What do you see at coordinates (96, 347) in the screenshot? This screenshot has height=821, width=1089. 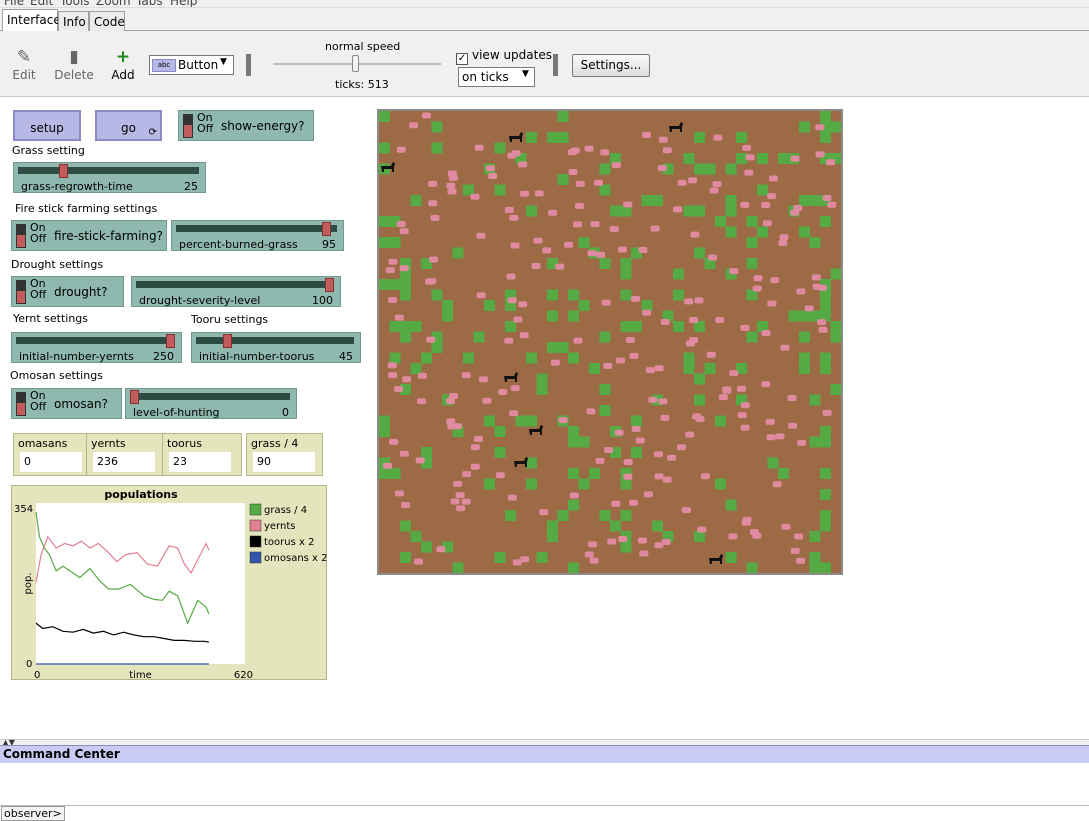 I see `initial-yernts-slider: initial-number-yernts 250` at bounding box center [96, 347].